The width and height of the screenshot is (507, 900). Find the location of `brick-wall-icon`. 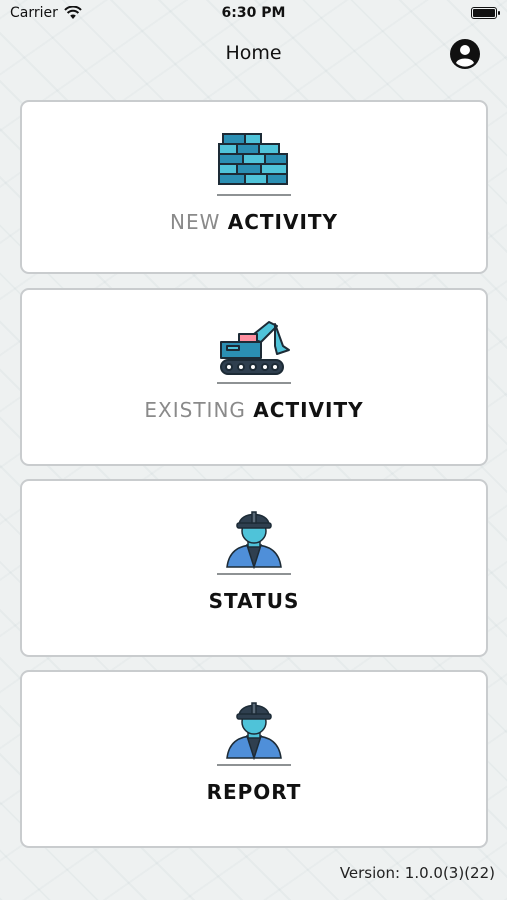

brick-wall-icon is located at coordinates (254, 160).